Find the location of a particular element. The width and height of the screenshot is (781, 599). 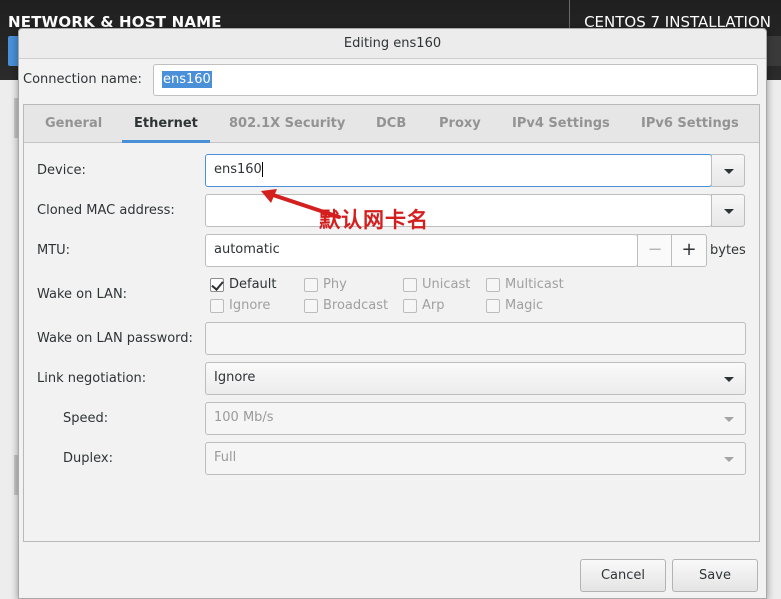

wol-ignore-label: Ignore is located at coordinates (250, 305).